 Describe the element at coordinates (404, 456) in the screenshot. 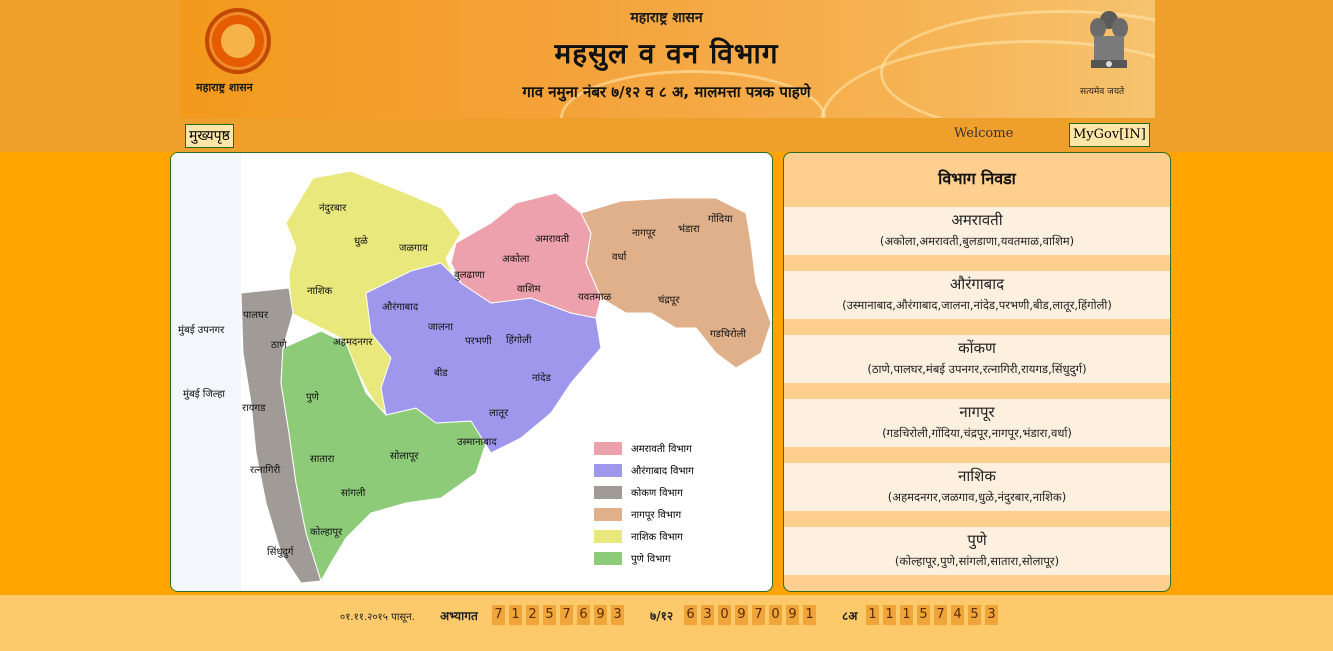

I see `label-solapur: सोलापूर` at that location.